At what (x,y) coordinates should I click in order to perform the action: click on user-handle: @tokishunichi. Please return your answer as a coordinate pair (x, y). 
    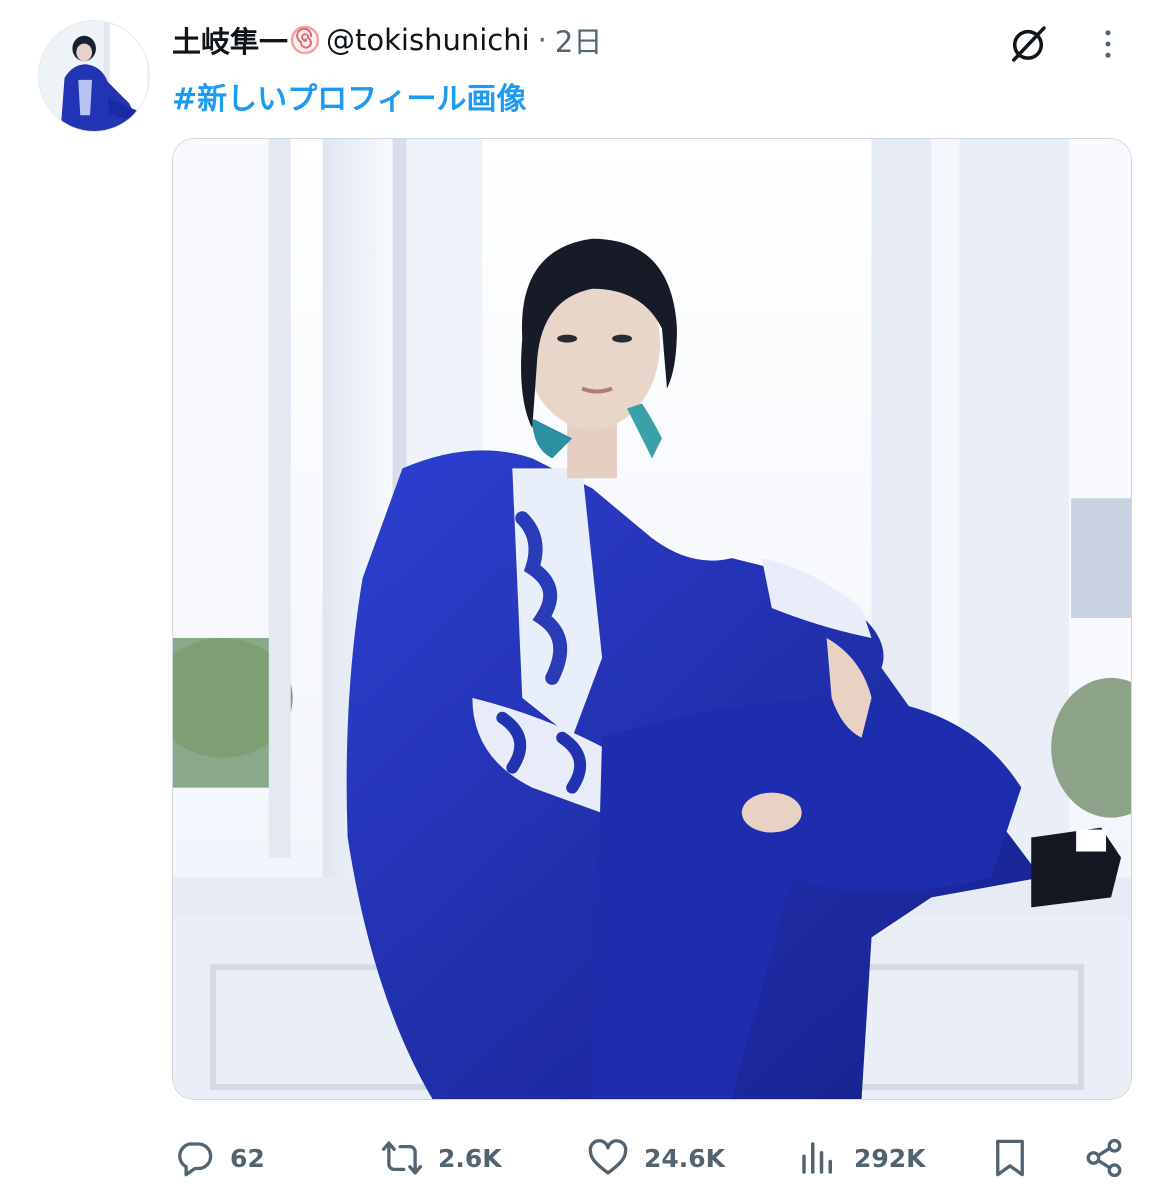
    Looking at the image, I should click on (428, 40).